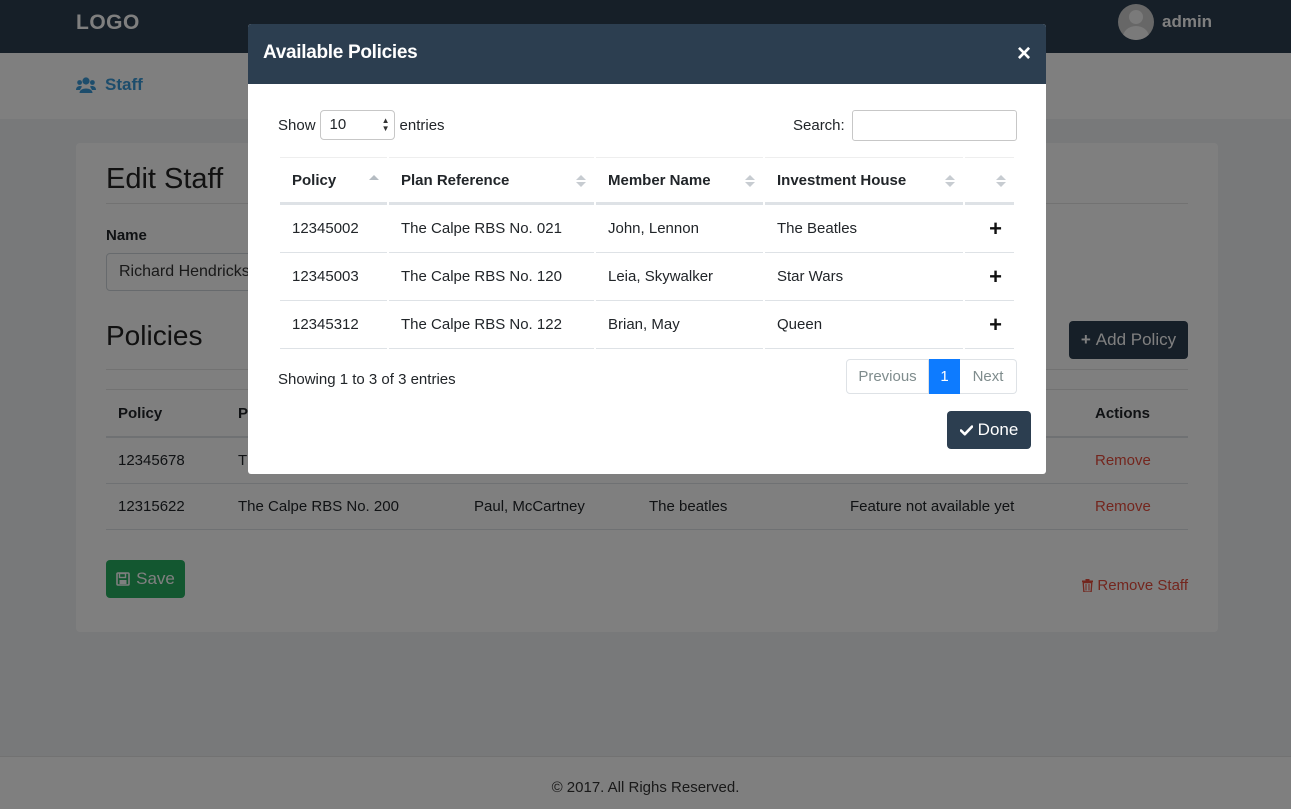 The height and width of the screenshot is (809, 1291). Describe the element at coordinates (679, 325) in the screenshot. I see `cell-member-name: Brian, May` at that location.